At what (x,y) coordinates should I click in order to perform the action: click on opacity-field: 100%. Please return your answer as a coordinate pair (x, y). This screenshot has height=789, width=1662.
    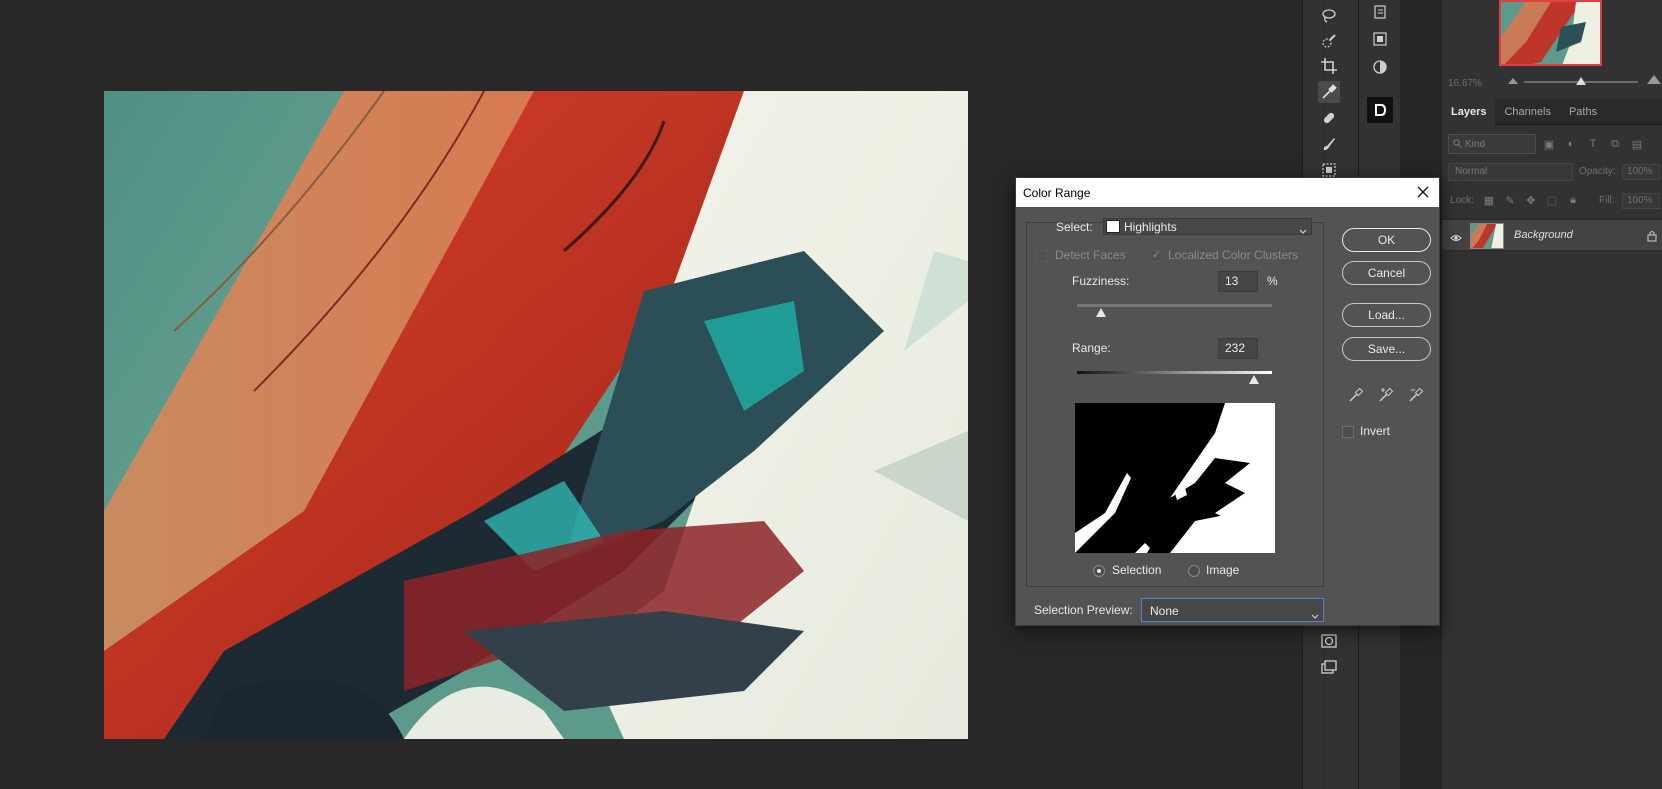
    Looking at the image, I should click on (1641, 172).